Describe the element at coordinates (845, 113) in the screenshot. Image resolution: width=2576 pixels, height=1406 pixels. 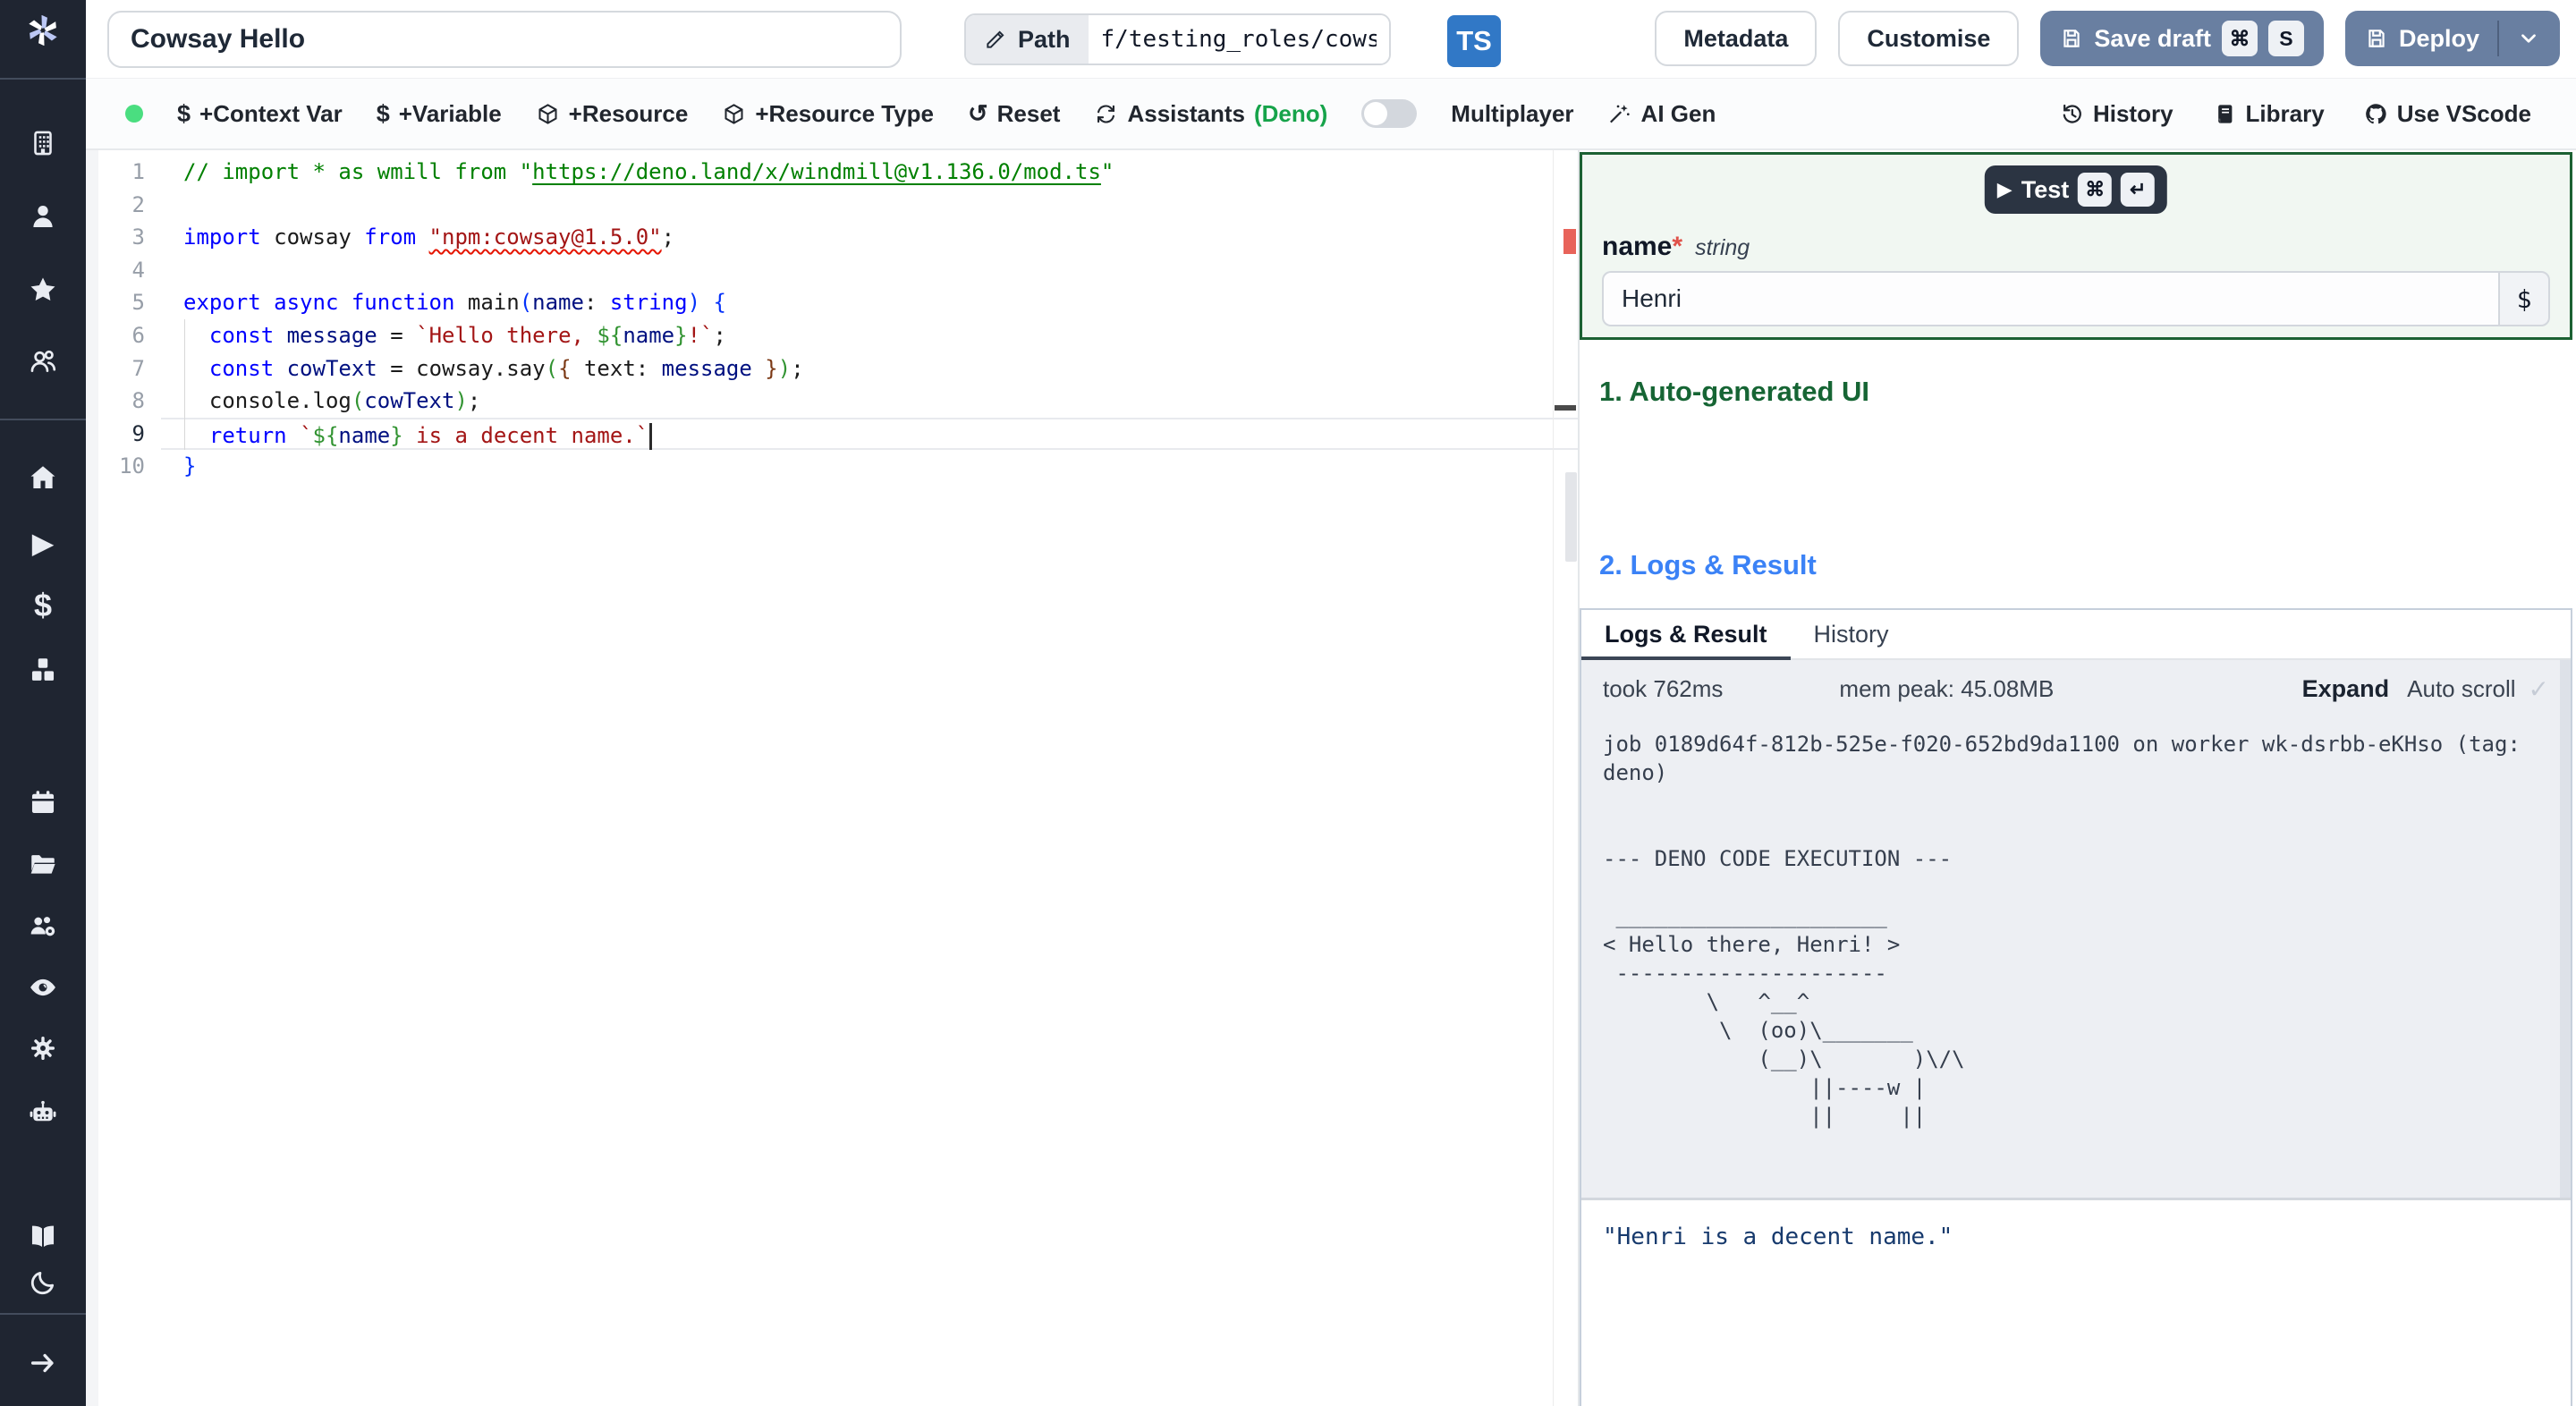
I see `add-resource-type-label: +Resource Type` at that location.